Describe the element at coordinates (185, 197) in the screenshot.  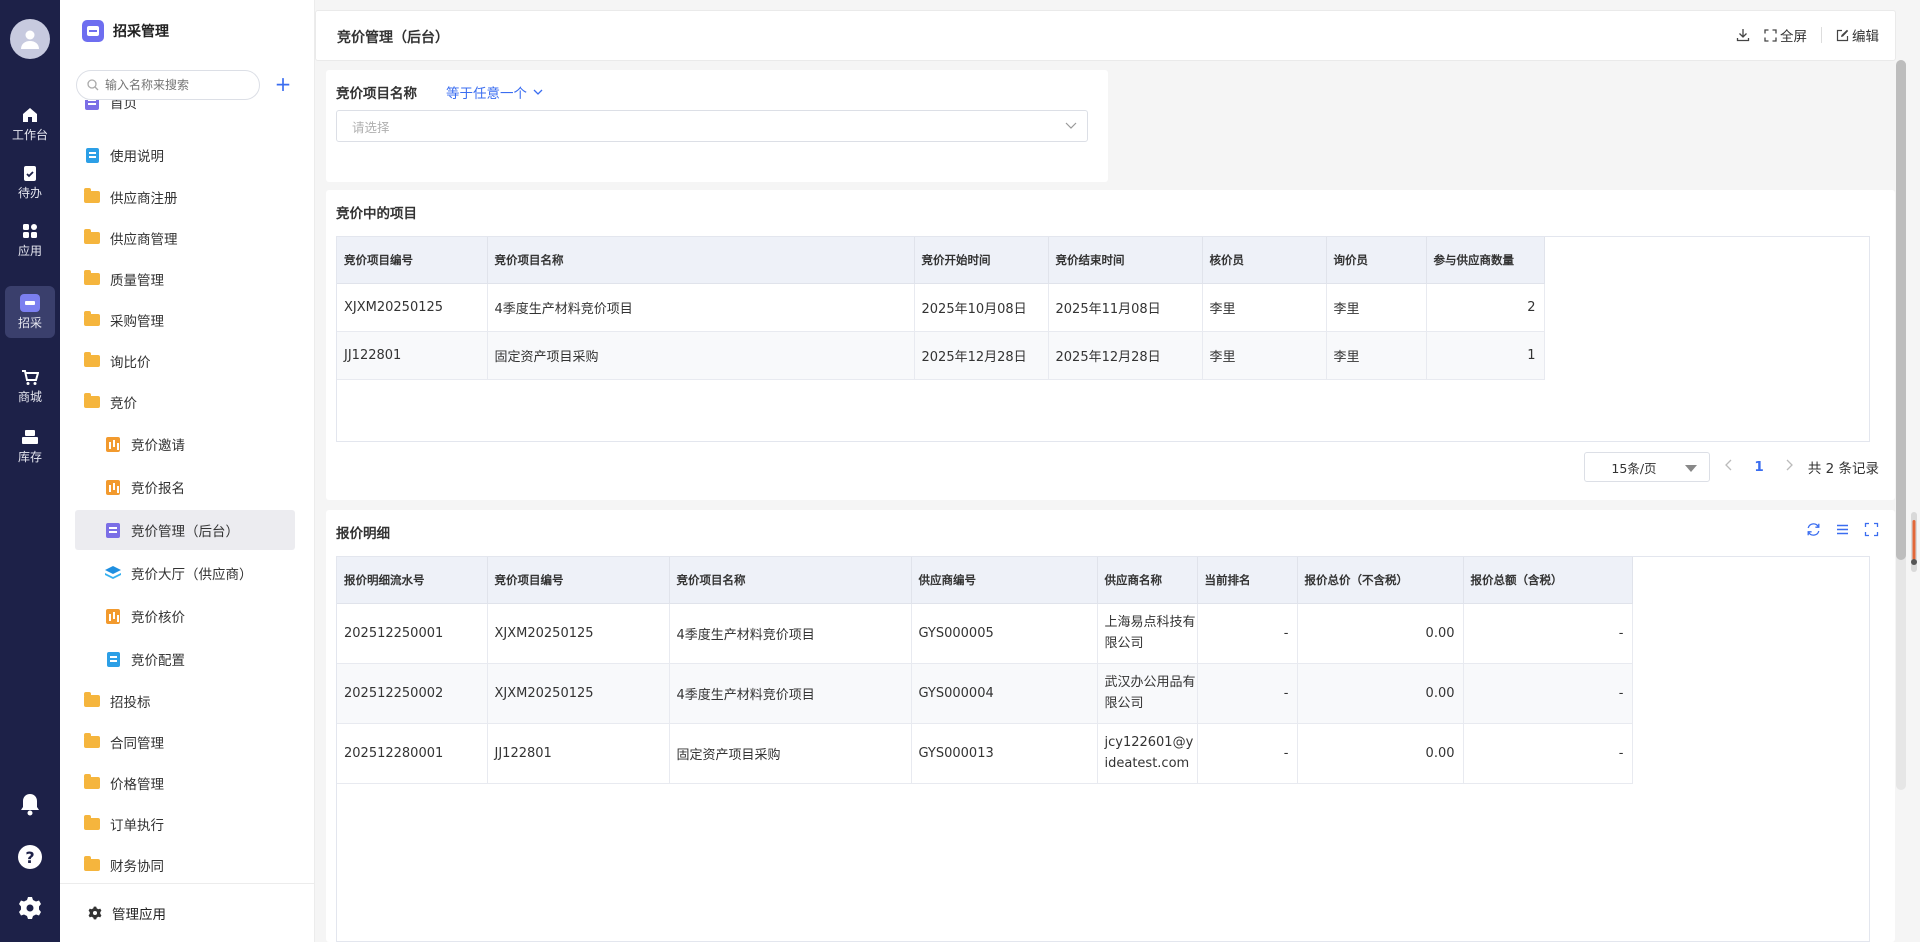
I see `sidebar-item-supplier-registration: 供应商注册` at that location.